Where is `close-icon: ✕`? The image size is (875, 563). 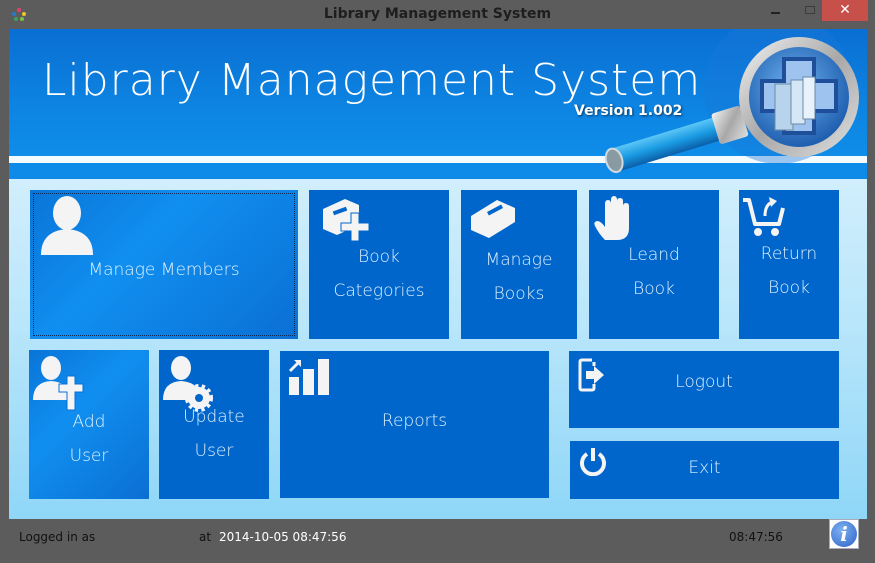 close-icon: ✕ is located at coordinates (845, 10).